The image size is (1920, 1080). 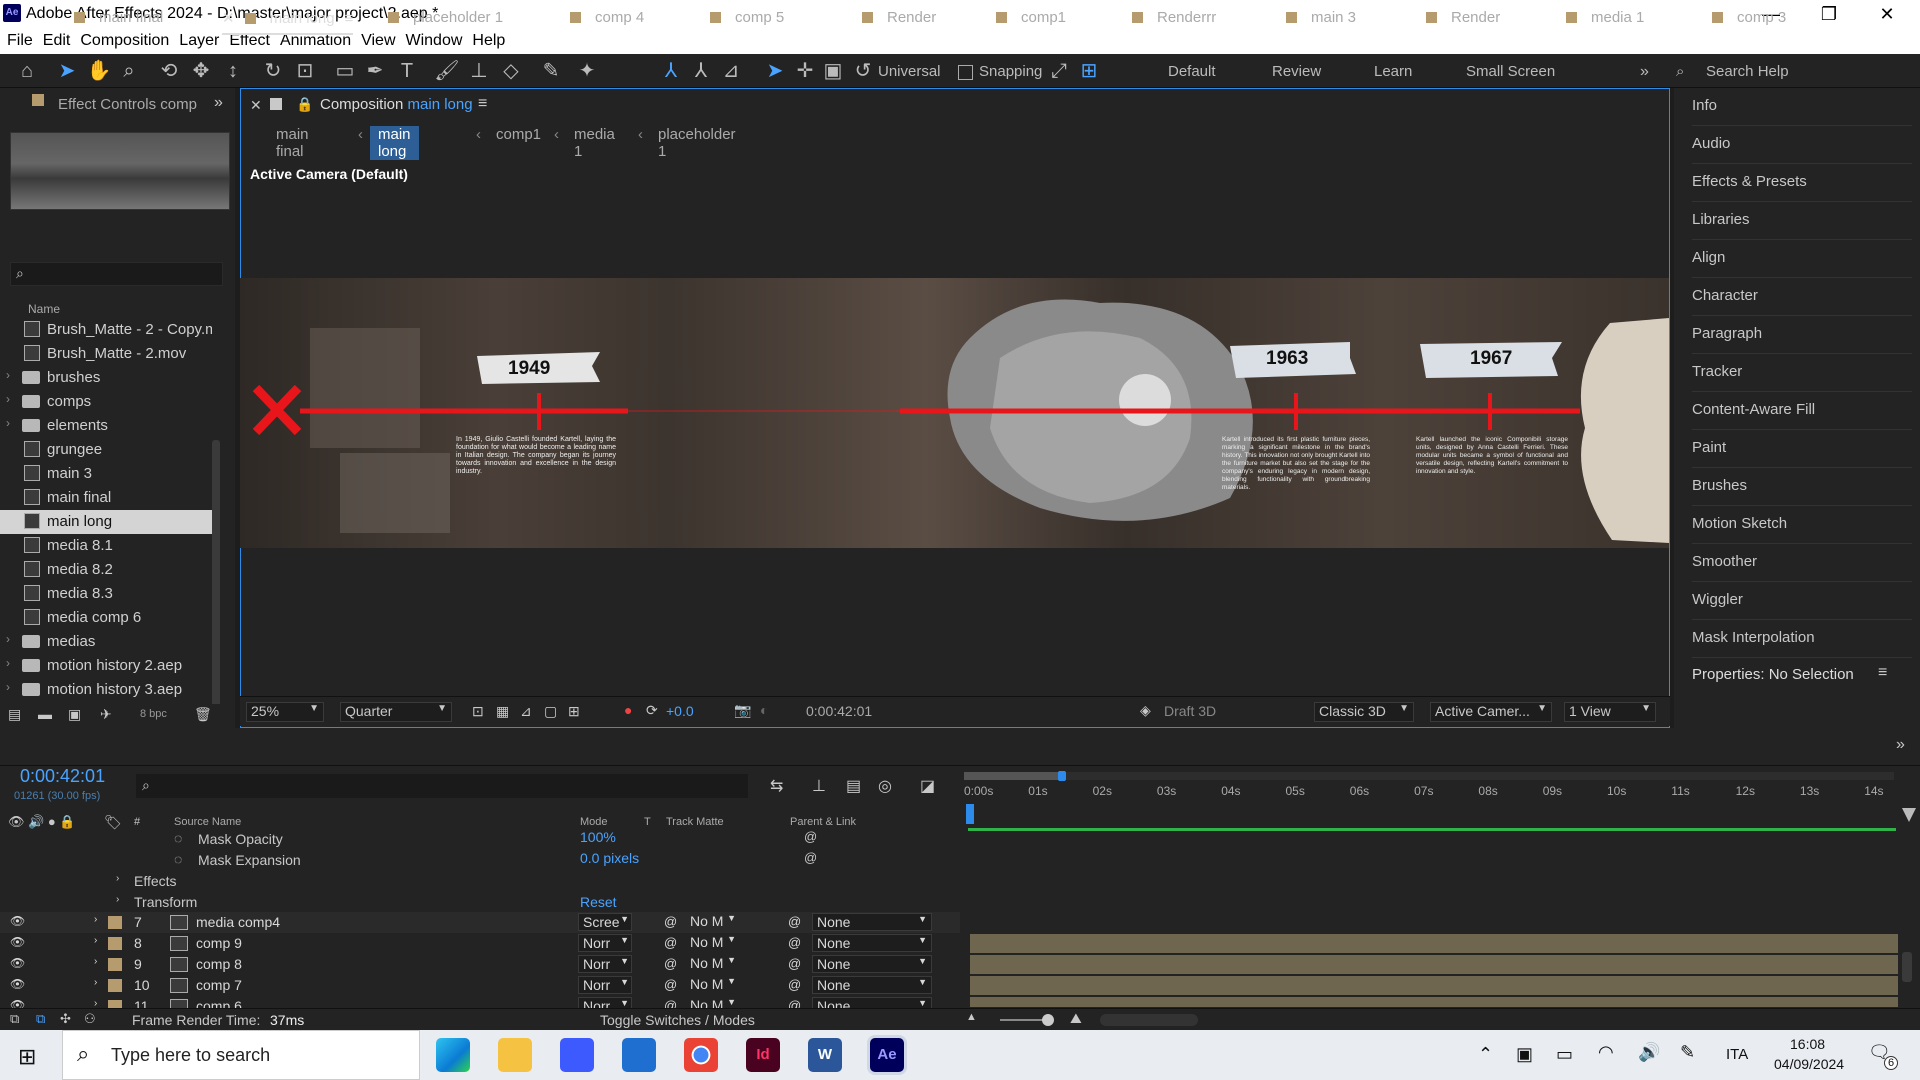 I want to click on project-item: › comps, so click(x=106, y=402).